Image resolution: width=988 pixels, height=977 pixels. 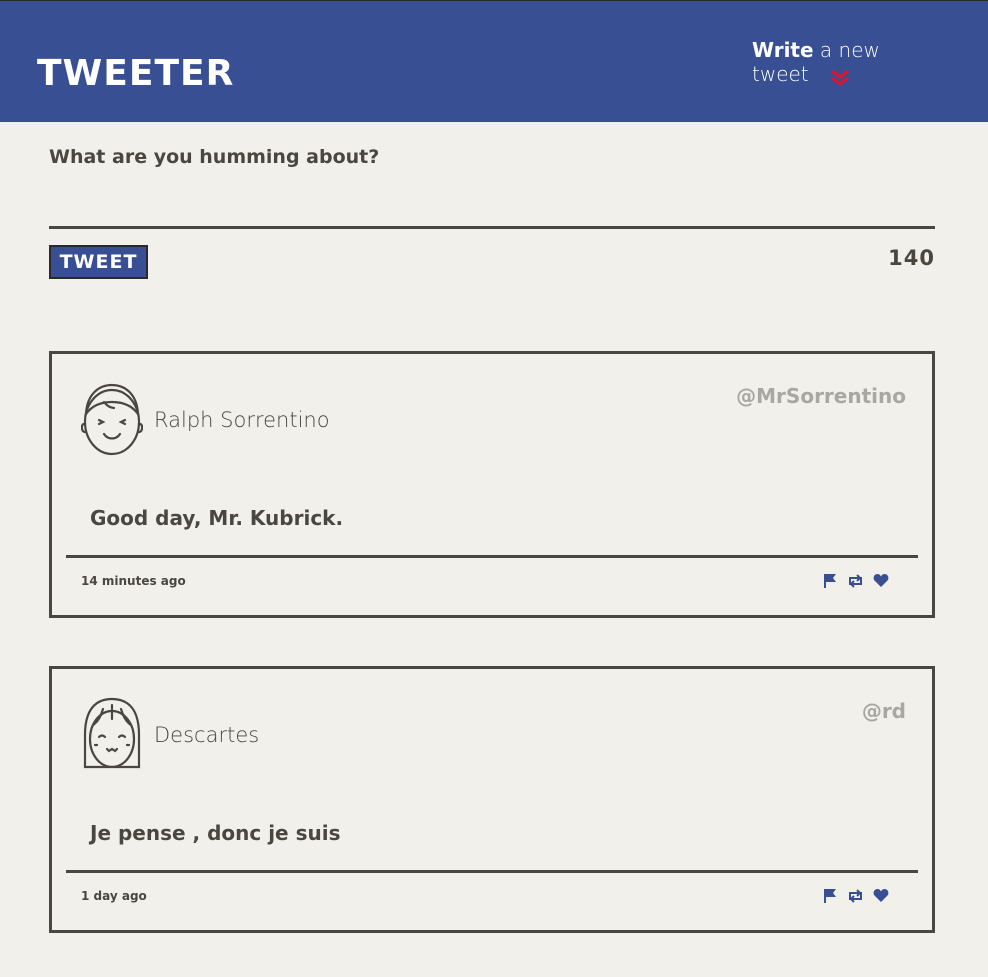 What do you see at coordinates (114, 896) in the screenshot?
I see `tweet-timestamp: 1 day ago` at bounding box center [114, 896].